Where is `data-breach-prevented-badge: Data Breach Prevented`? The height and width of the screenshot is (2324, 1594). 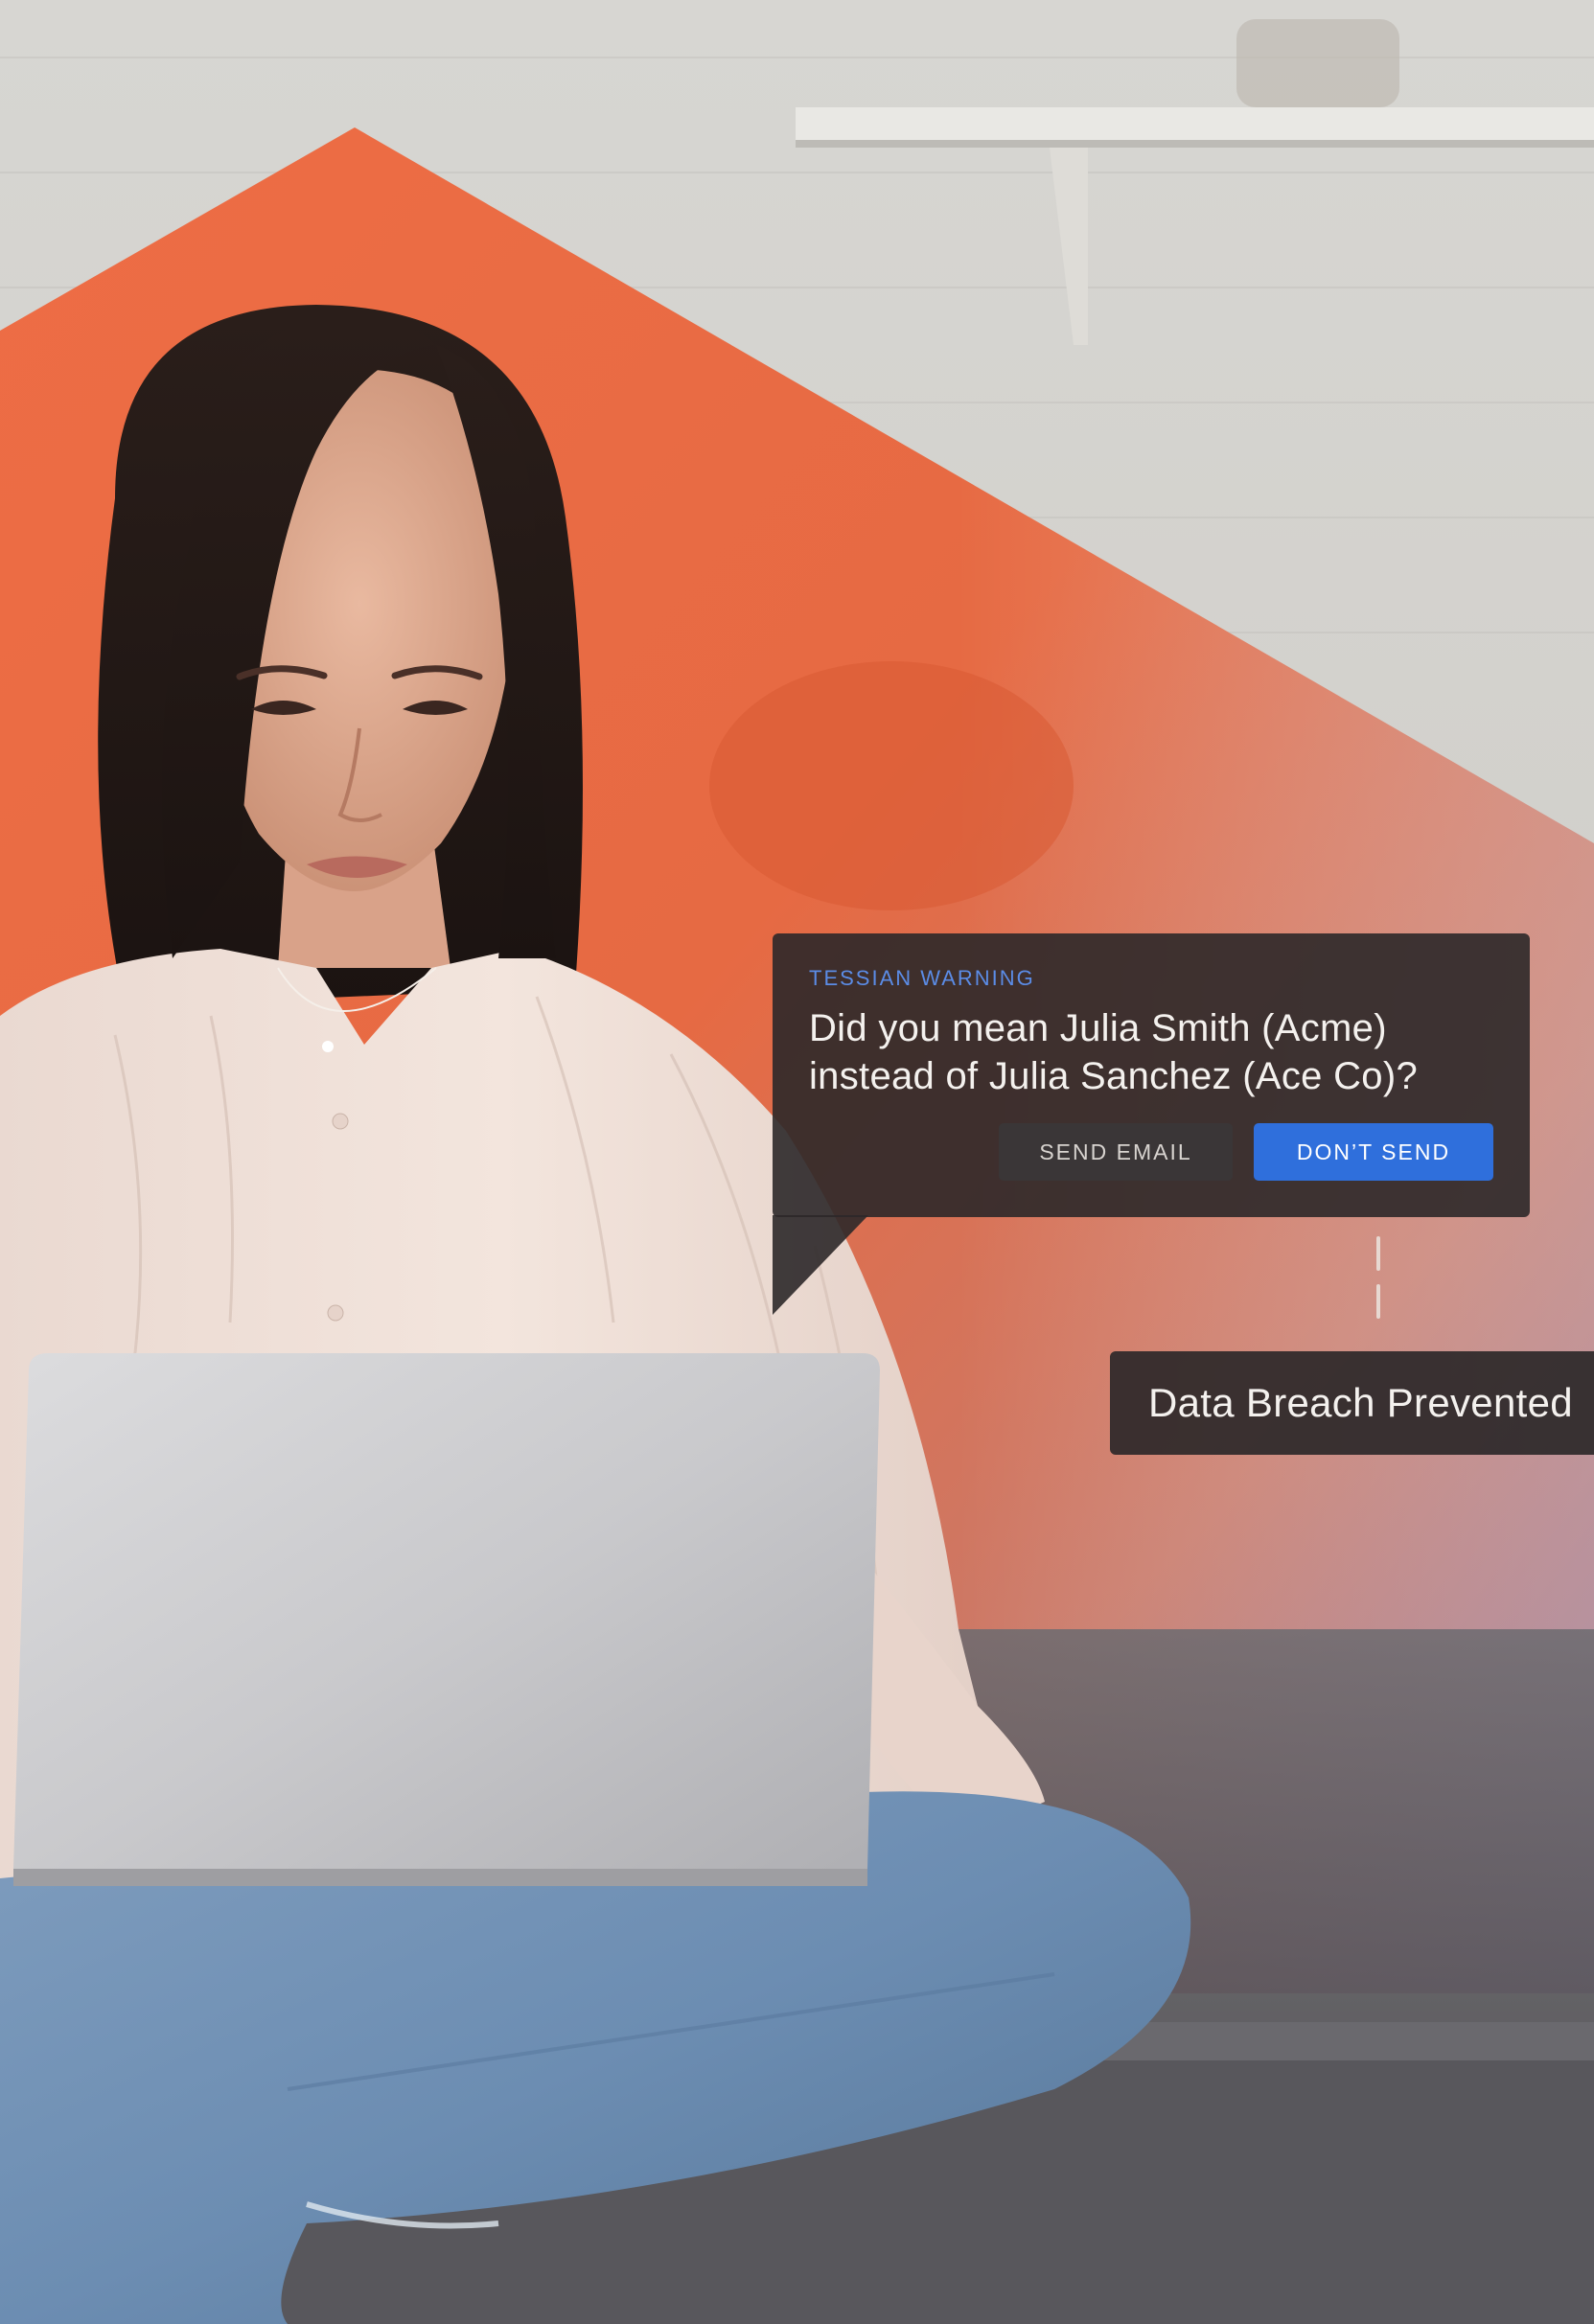
data-breach-prevented-badge: Data Breach Prevented is located at coordinates (1352, 1403).